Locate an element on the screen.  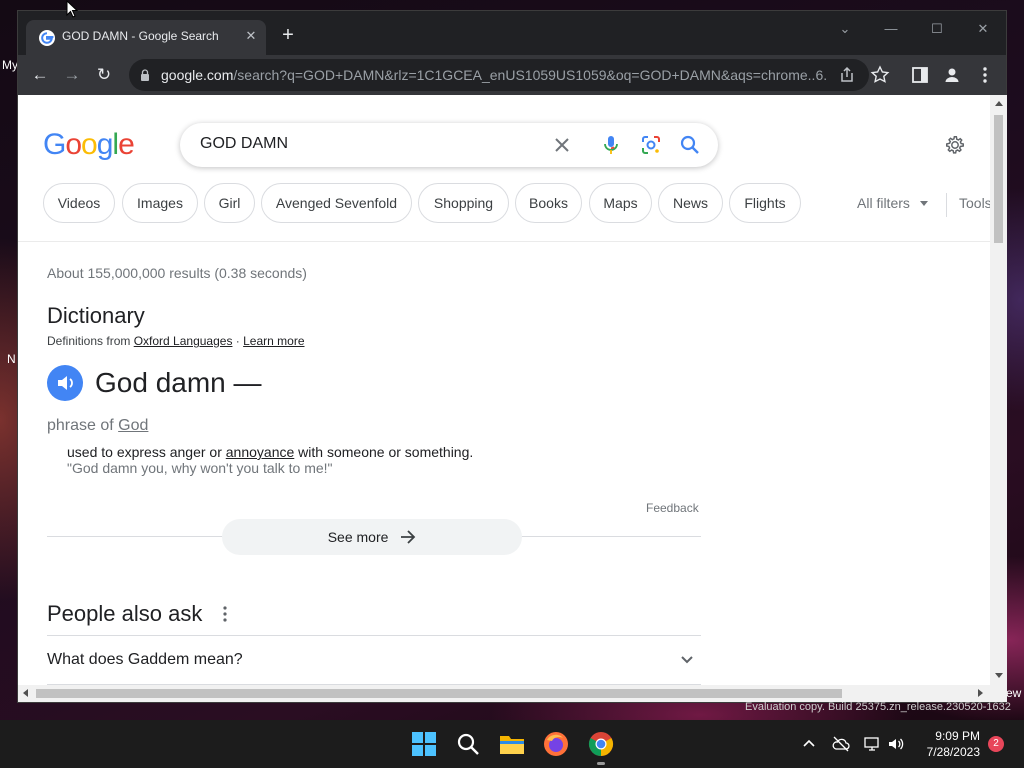
chip-girl: Girl is located at coordinates (229, 203).